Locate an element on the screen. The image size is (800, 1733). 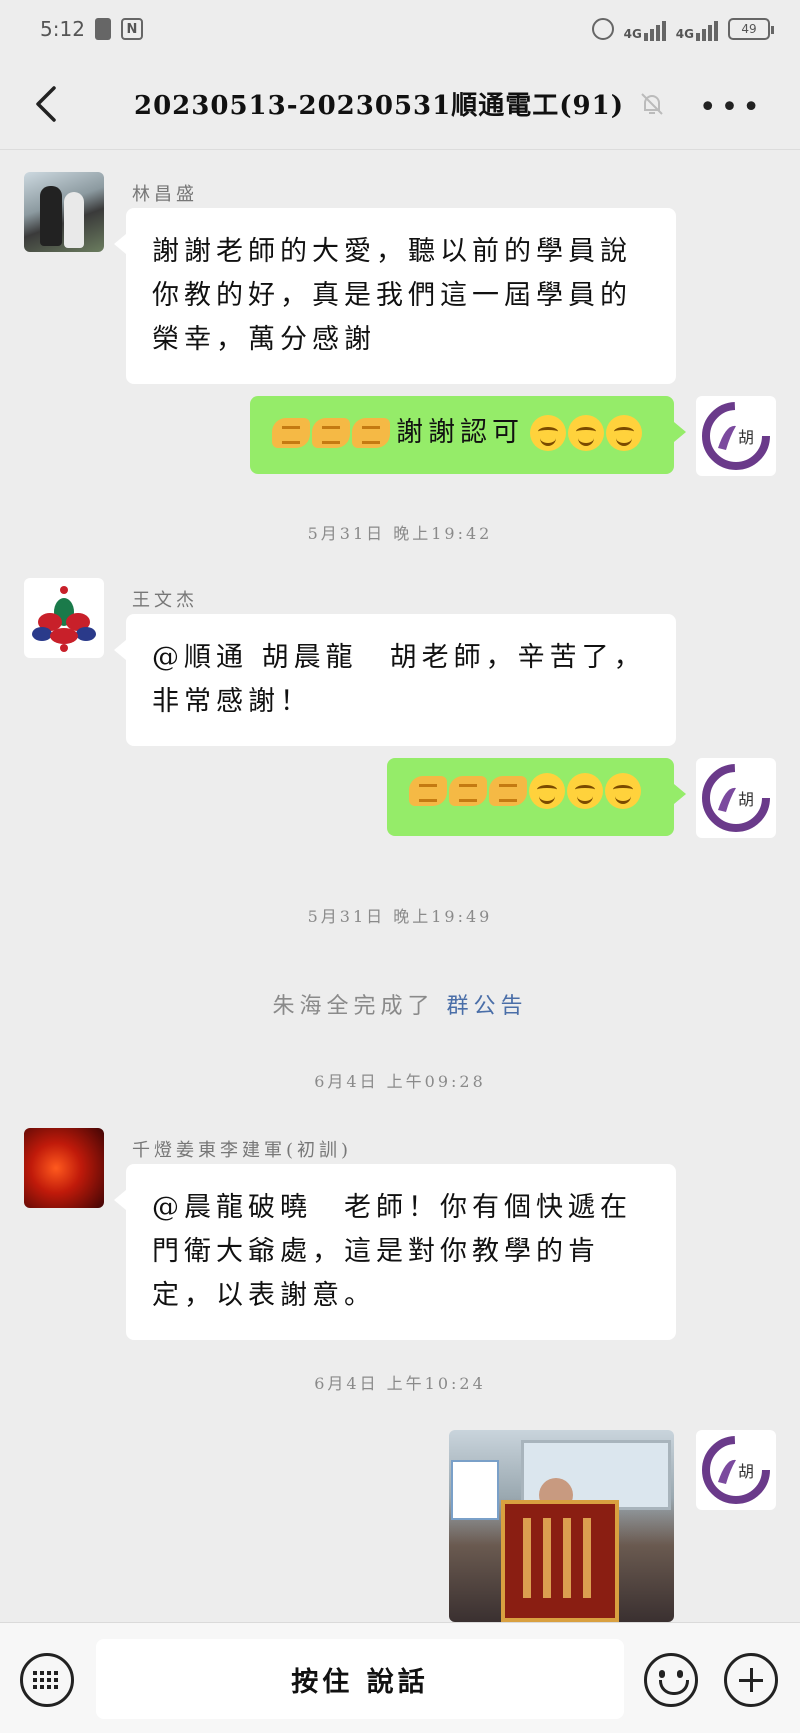
hold-to-talk-button: 按住 說話 is located at coordinates (360, 1679).